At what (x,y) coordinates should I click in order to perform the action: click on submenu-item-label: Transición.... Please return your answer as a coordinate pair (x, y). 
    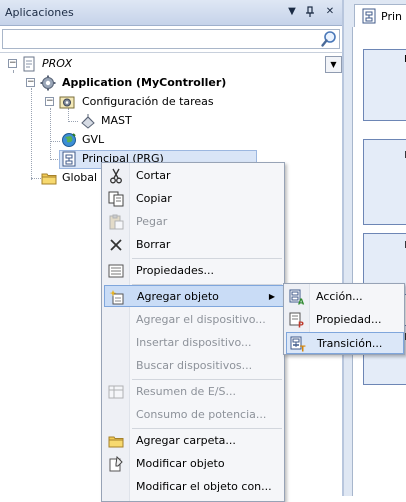
    Looking at the image, I should click on (350, 343).